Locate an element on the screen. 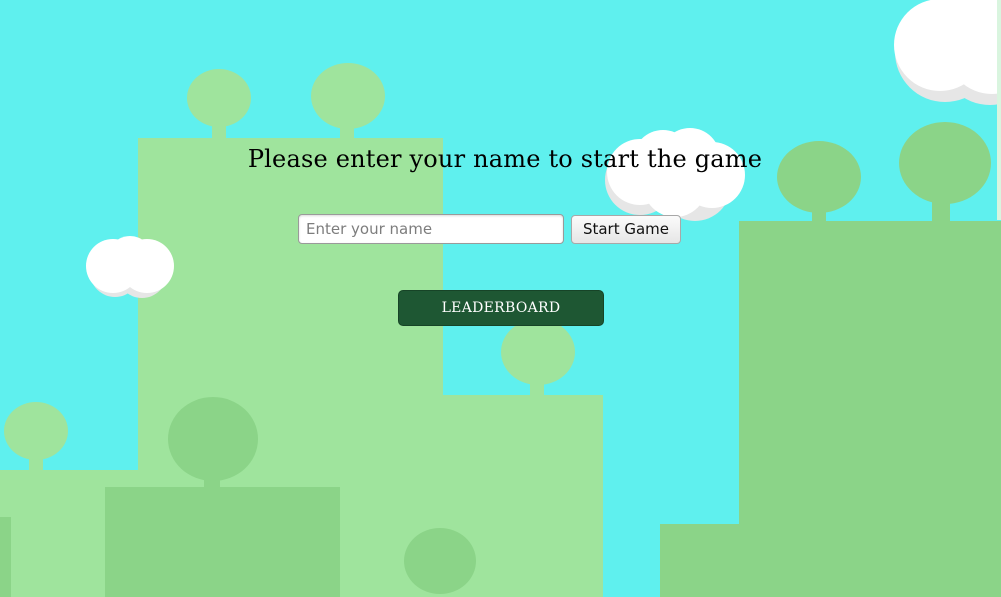  start-form: Start Game is located at coordinates (489, 229).